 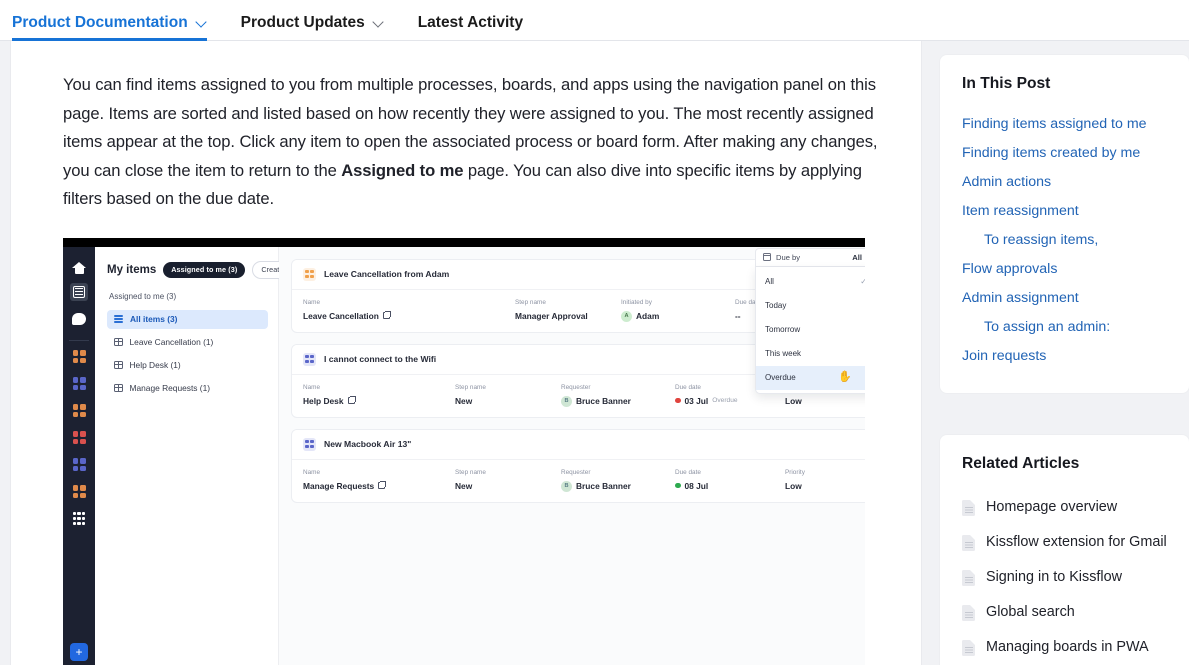 I want to click on due-by-value: All, so click(x=857, y=257).